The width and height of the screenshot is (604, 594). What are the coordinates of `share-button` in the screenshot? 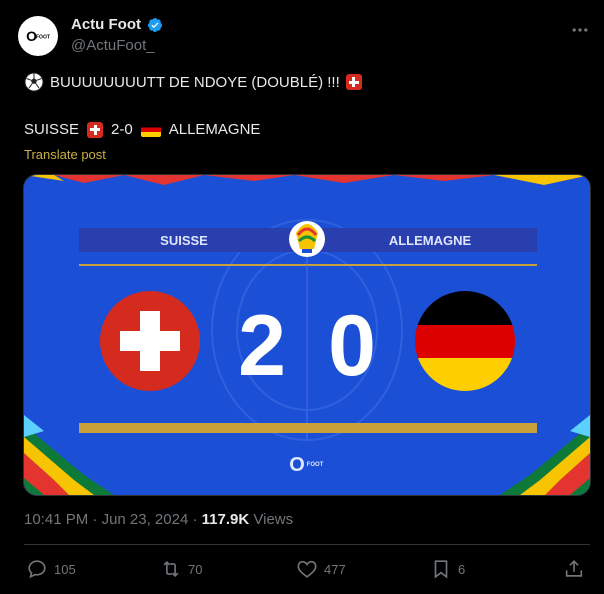 It's located at (574, 569).